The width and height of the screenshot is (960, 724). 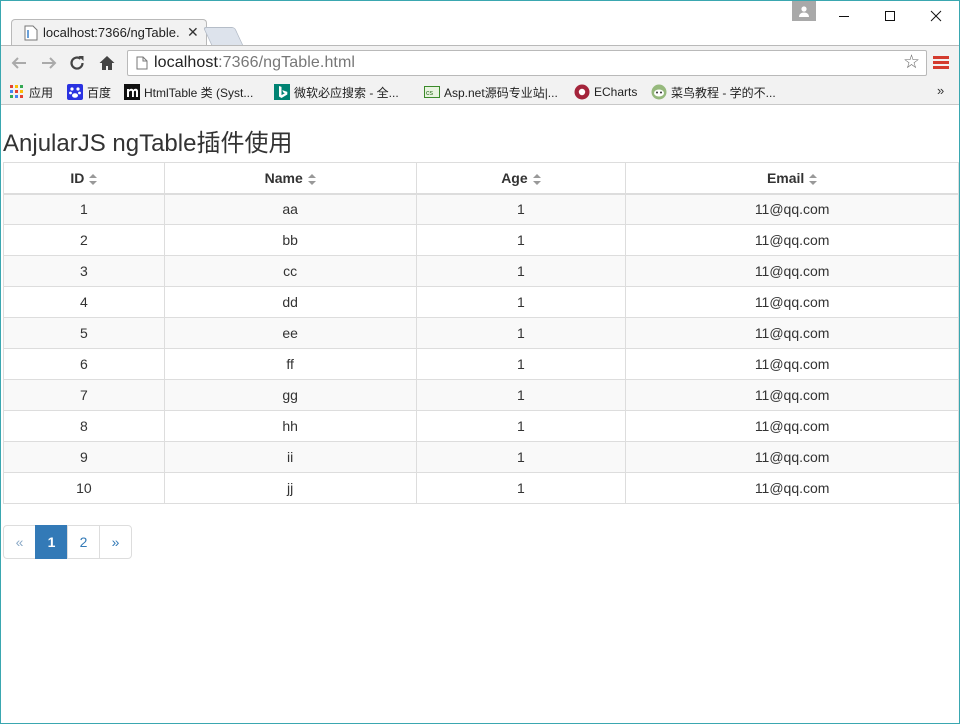 I want to click on table-row: 3 cc 1 11@qq.com, so click(x=481, y=271).